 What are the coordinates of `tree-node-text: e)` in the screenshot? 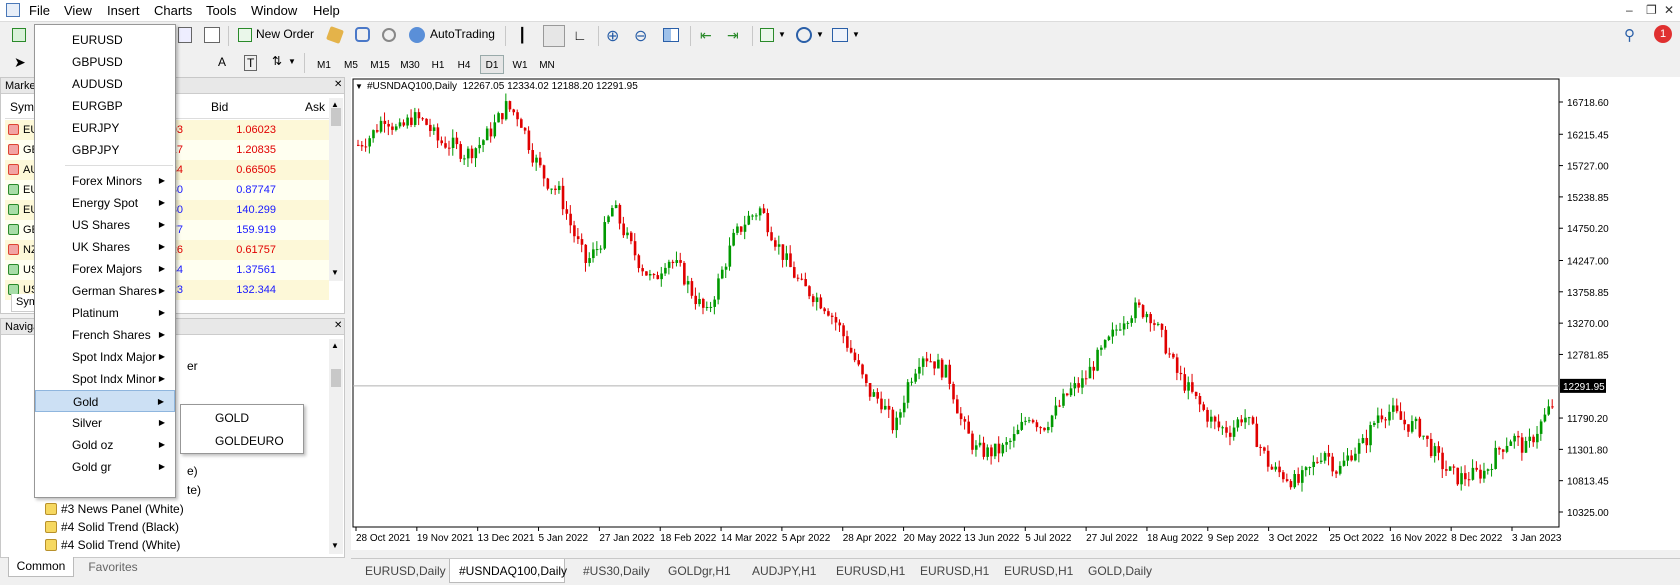 It's located at (192, 471).